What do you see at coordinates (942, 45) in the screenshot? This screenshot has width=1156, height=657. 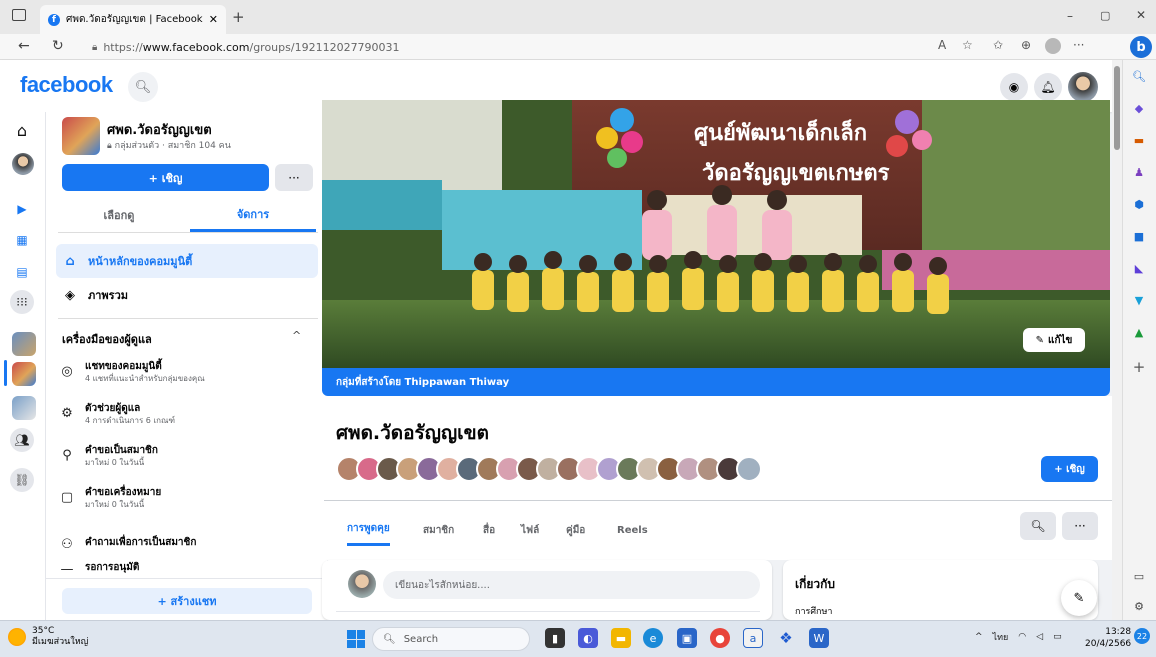 I see `read-aloud-icon: A` at bounding box center [942, 45].